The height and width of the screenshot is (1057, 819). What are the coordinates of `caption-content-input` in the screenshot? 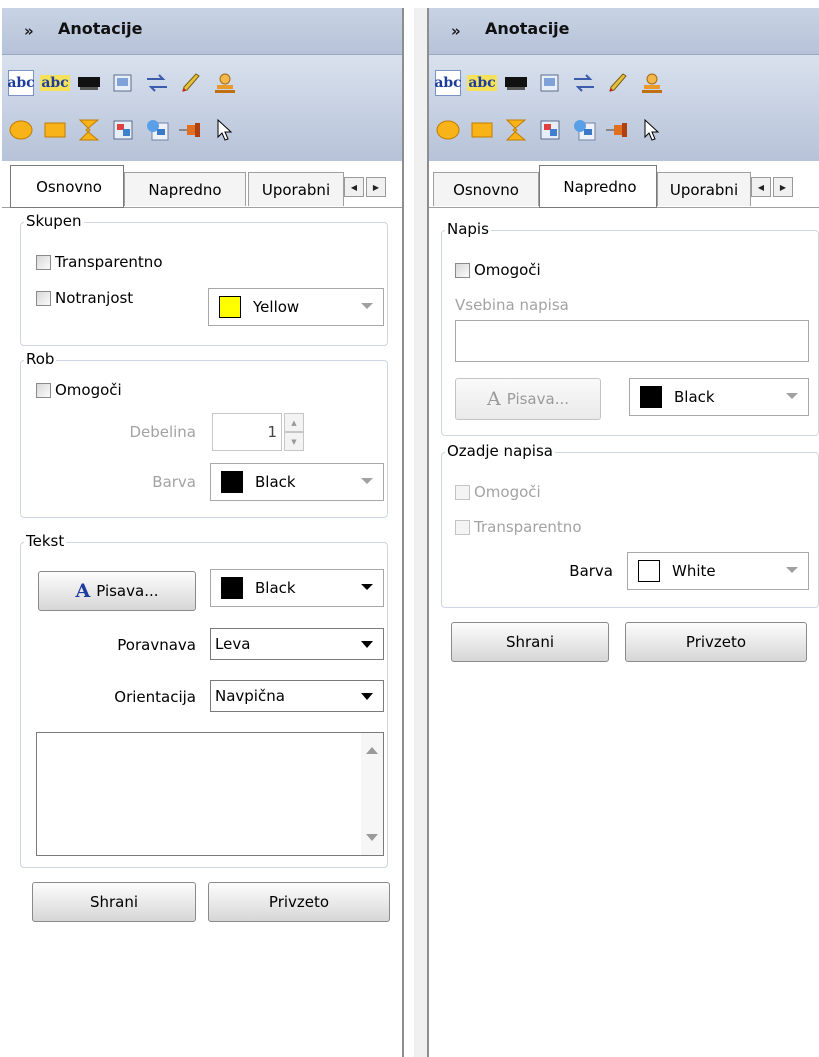 It's located at (632, 341).